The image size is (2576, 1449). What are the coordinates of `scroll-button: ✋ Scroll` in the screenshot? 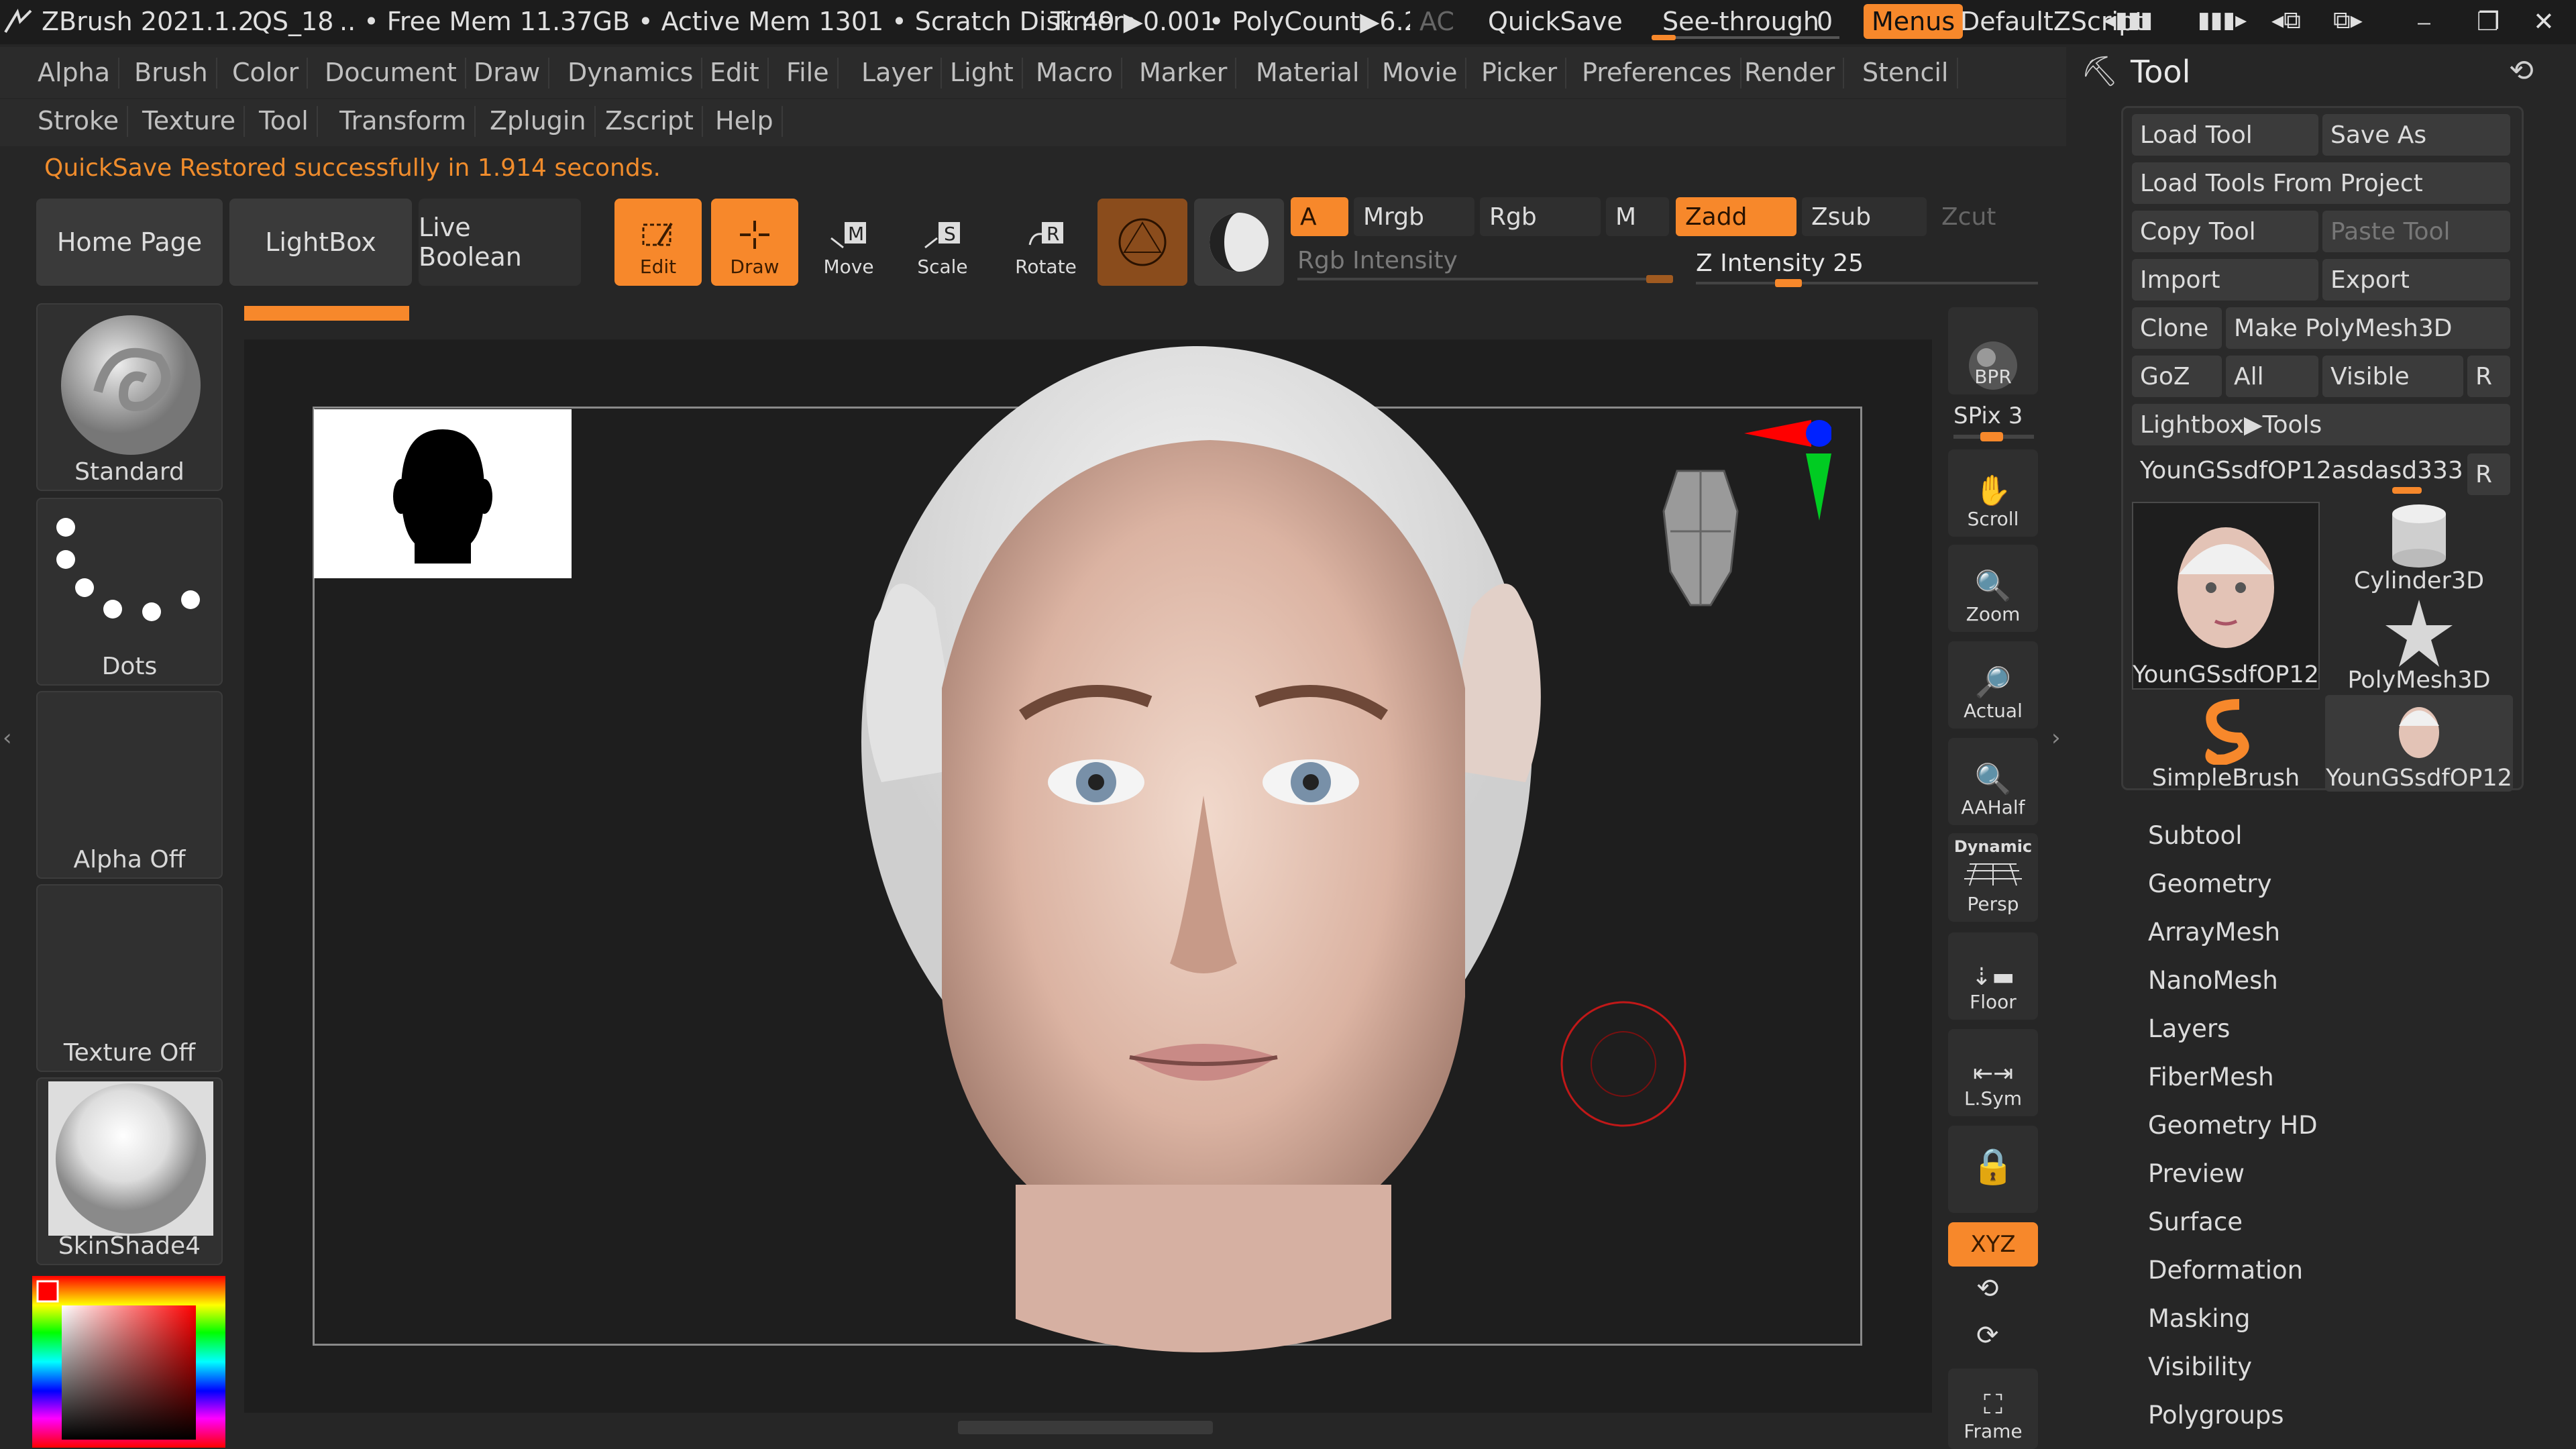 It's located at (1993, 493).